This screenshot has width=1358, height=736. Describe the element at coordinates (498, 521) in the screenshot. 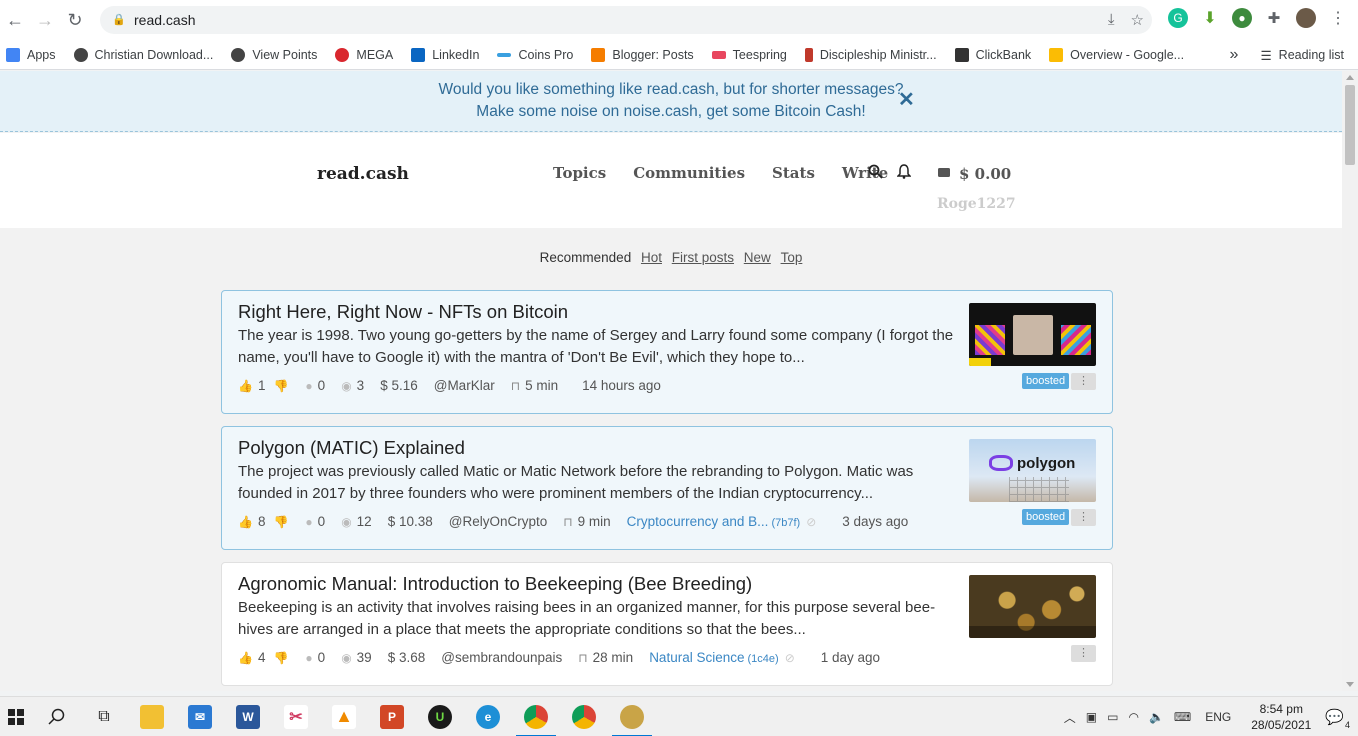

I see `author-link: @RelyOnCrypto` at that location.